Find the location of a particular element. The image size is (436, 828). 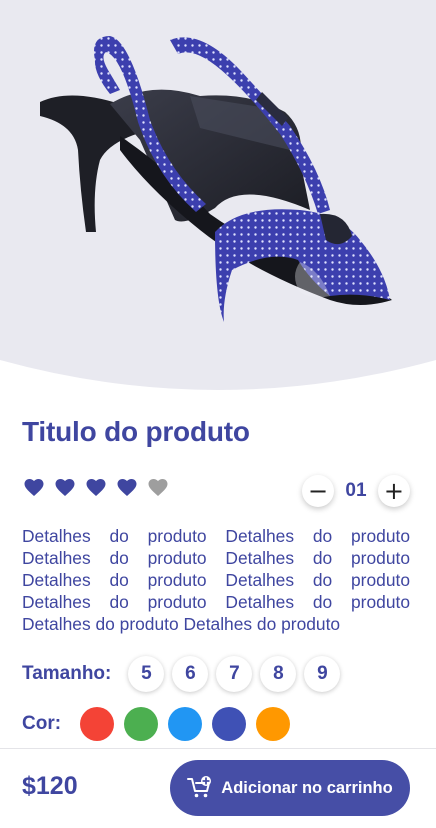

size-option-7: 7 is located at coordinates (234, 674).